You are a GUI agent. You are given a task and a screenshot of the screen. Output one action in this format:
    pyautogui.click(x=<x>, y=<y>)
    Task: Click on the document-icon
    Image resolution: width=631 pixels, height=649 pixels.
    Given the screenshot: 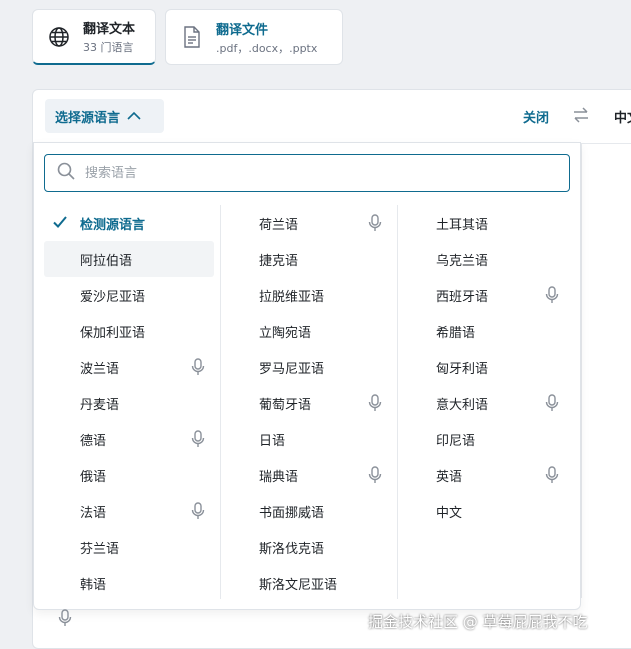 What is the action you would take?
    pyautogui.click(x=192, y=37)
    